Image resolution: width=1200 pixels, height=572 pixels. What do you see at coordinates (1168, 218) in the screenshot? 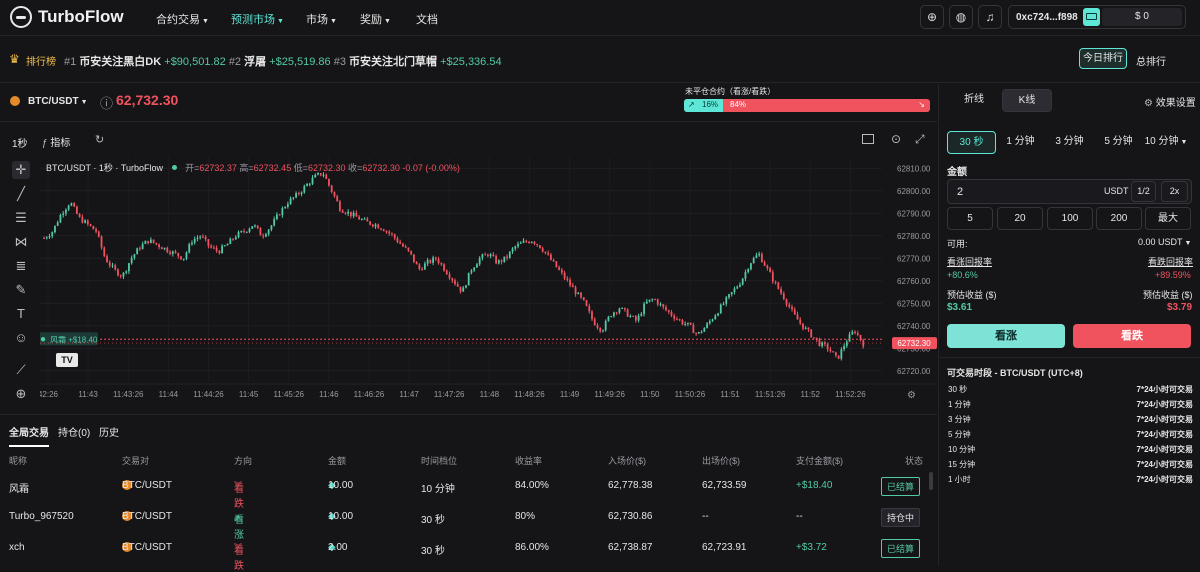
I see `preset-max: 最大` at bounding box center [1168, 218].